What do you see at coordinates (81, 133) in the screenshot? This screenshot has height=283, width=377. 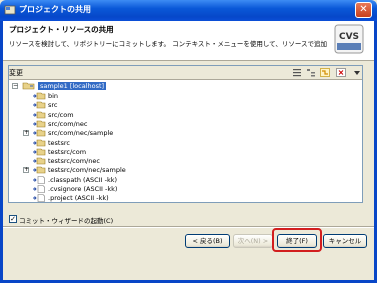 I see `tree-item-label: src/com/nec/sample` at bounding box center [81, 133].